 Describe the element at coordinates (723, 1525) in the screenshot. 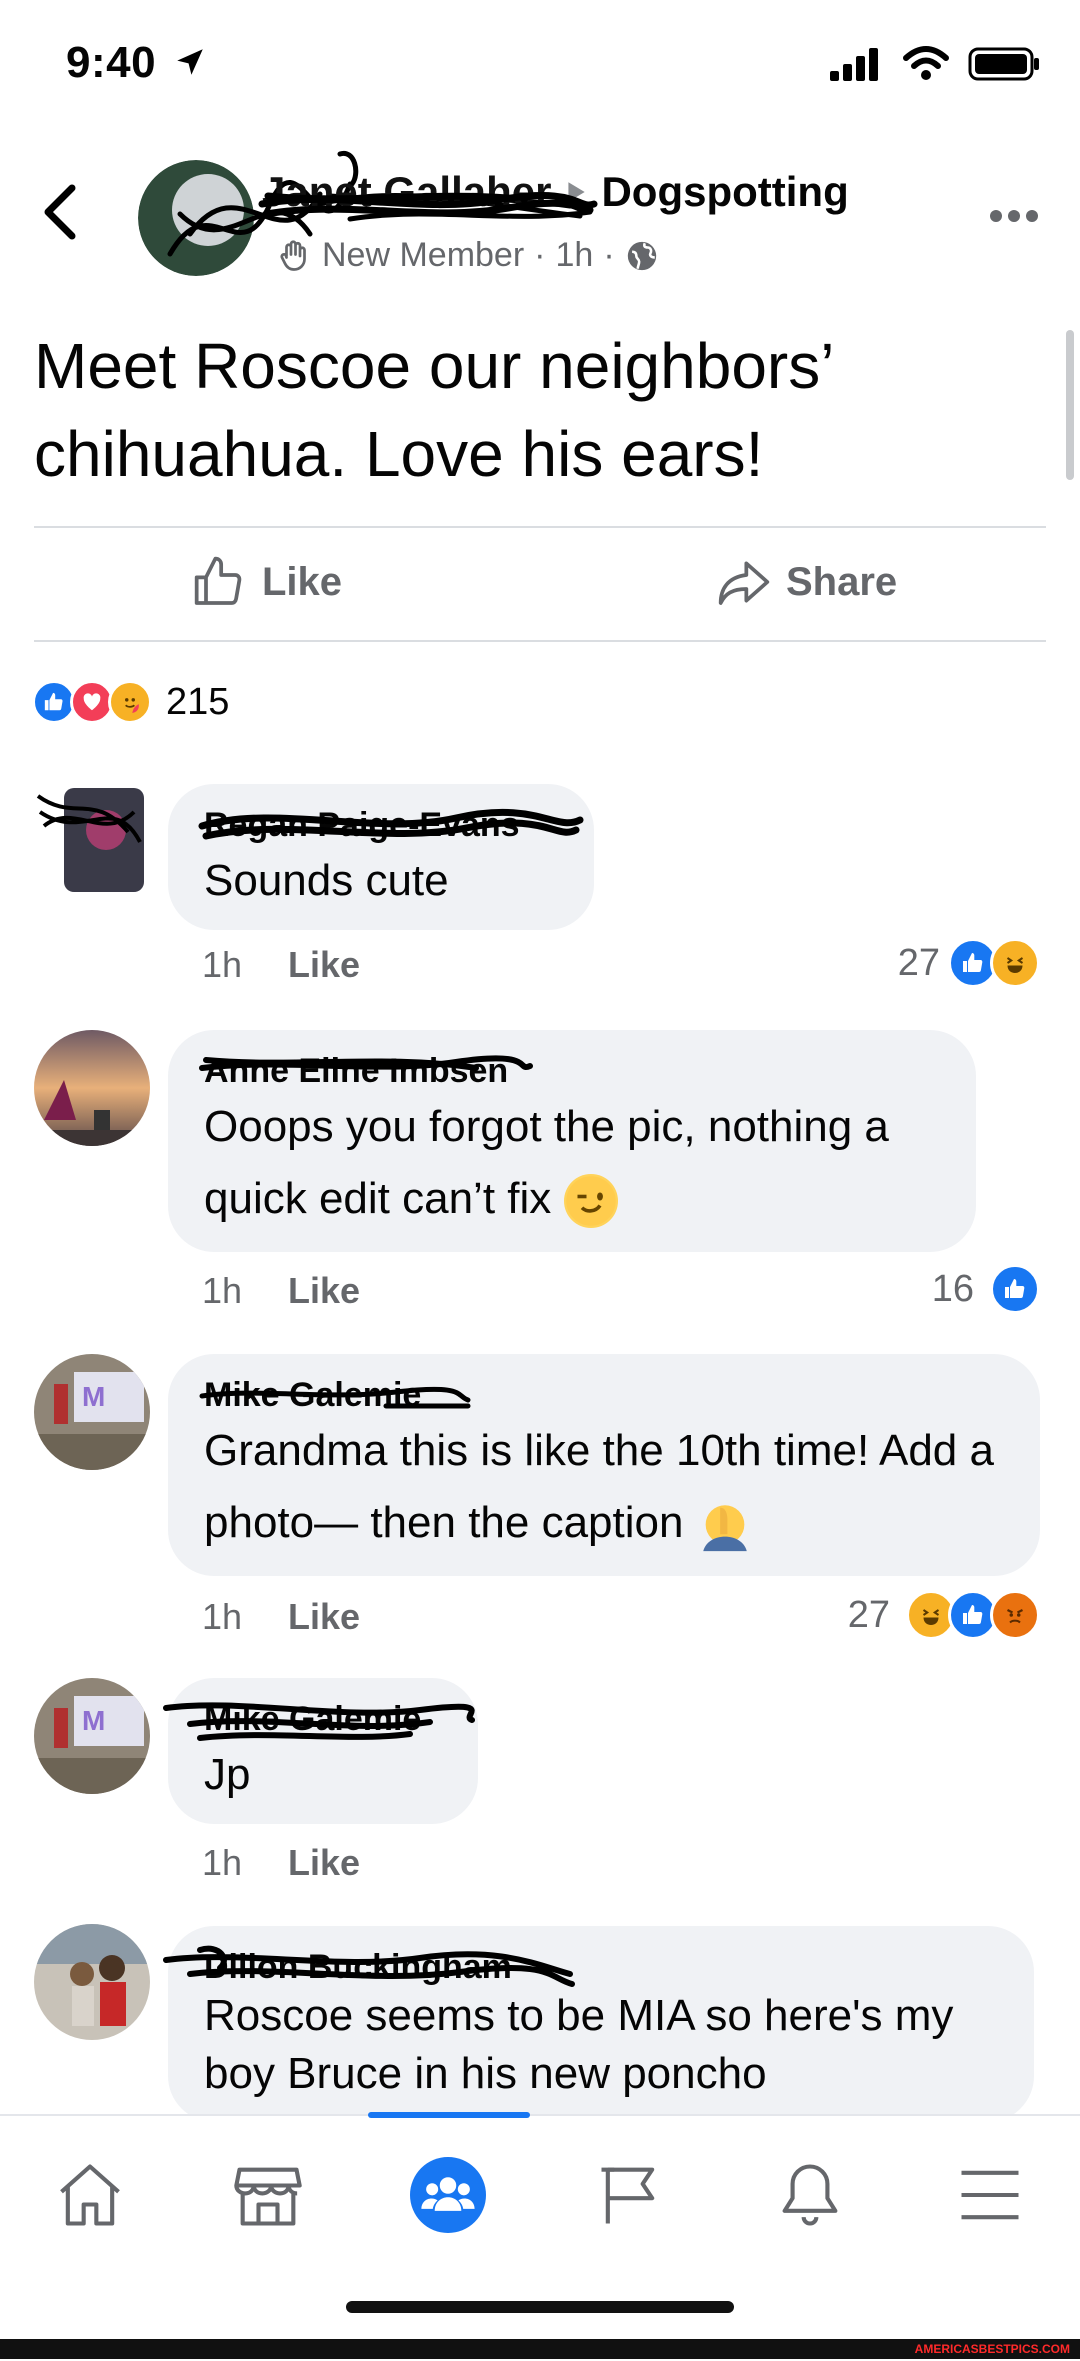

I see `facepalm-emoji-icon` at that location.